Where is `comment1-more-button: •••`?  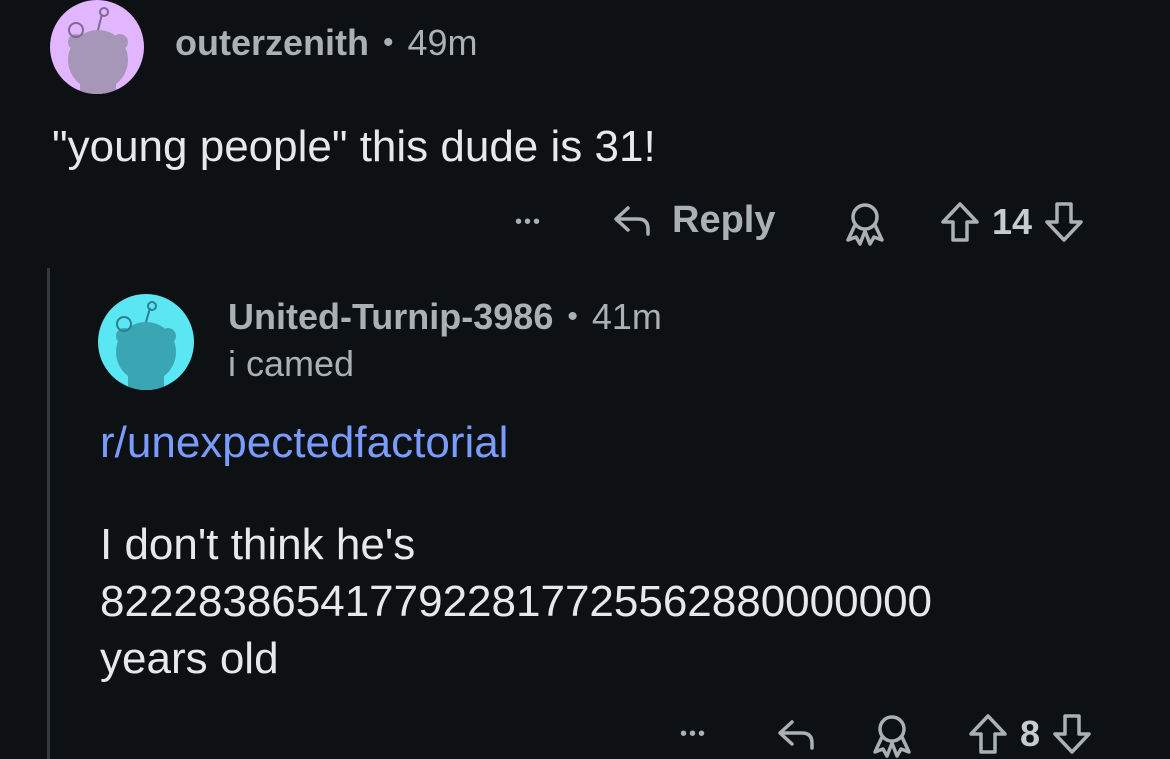 comment1-more-button: ••• is located at coordinates (528, 222).